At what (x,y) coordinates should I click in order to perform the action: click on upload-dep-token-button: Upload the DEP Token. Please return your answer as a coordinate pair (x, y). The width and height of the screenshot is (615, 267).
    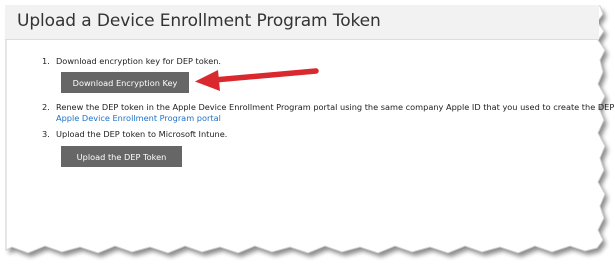
    Looking at the image, I should click on (121, 156).